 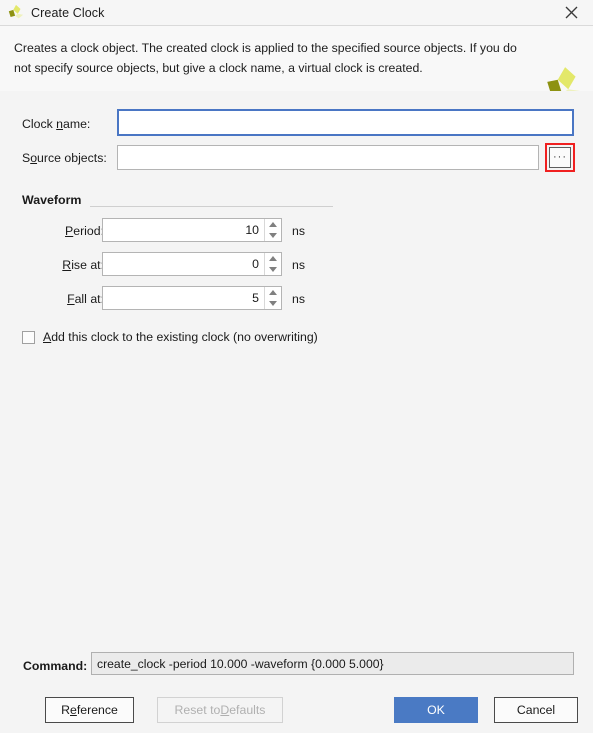 What do you see at coordinates (298, 265) in the screenshot?
I see `rise-at-unit: ns` at bounding box center [298, 265].